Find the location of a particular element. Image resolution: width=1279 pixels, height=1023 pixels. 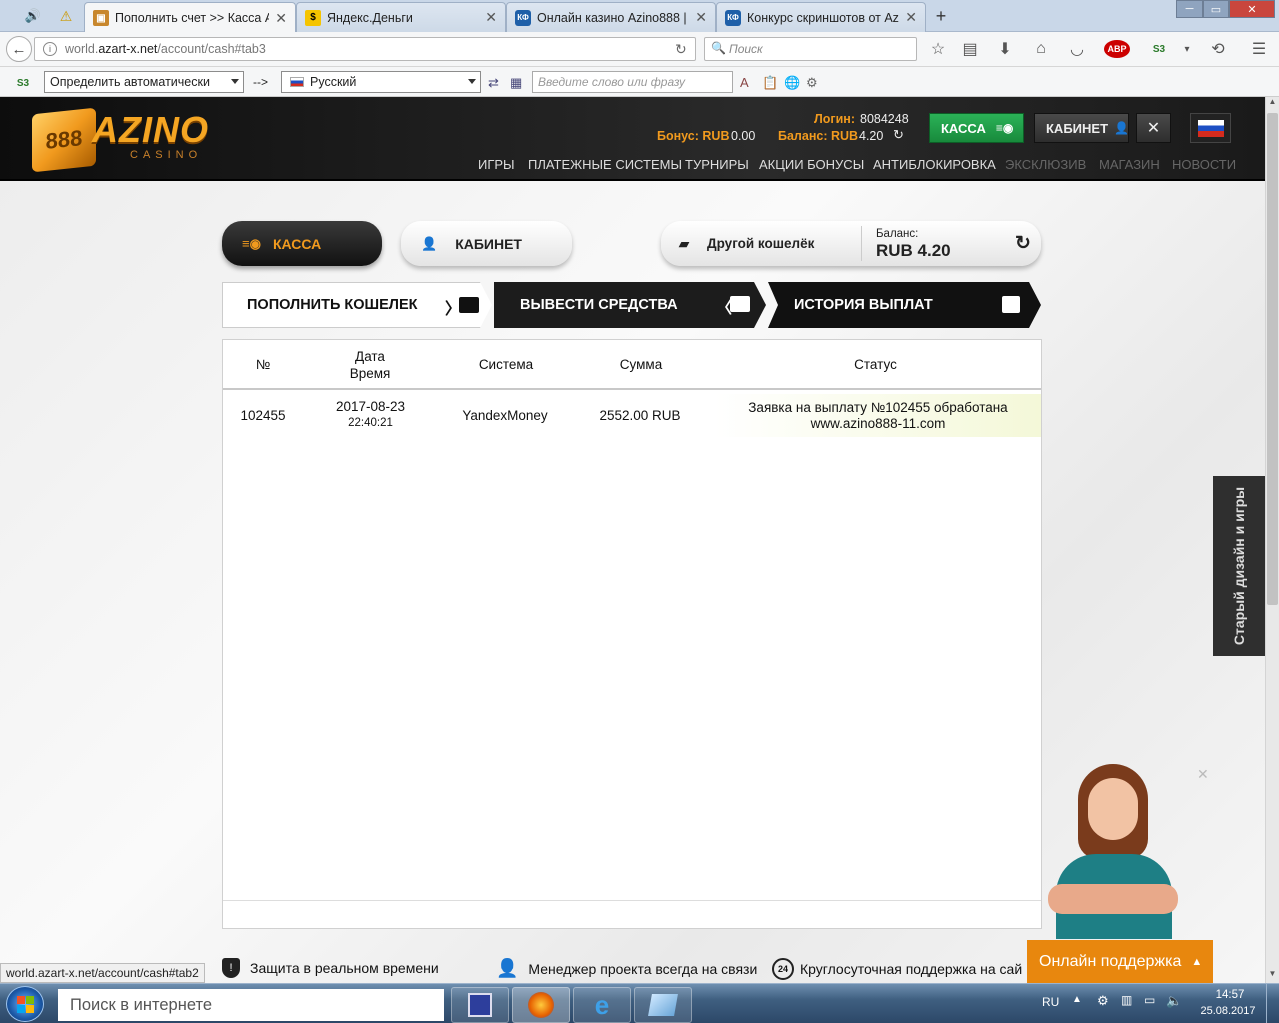

volume-icon: 🔈 is located at coordinates (1174, 1001).